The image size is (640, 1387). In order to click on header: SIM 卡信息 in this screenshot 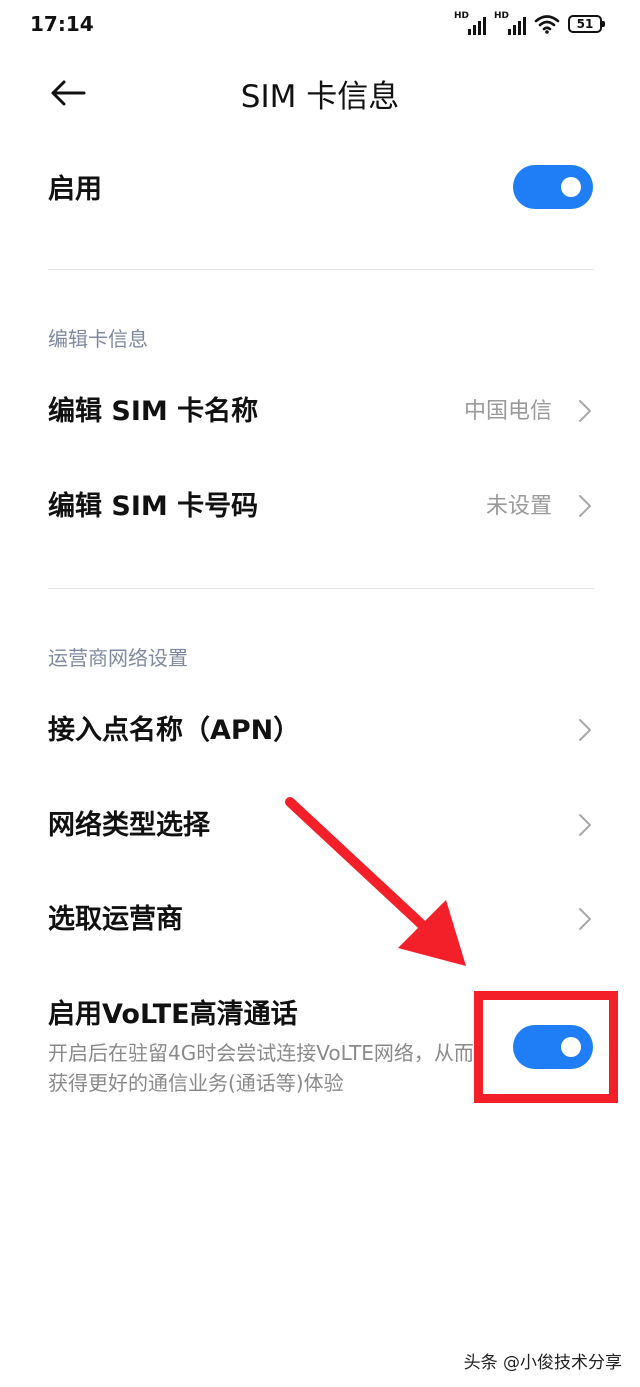, I will do `click(320, 91)`.